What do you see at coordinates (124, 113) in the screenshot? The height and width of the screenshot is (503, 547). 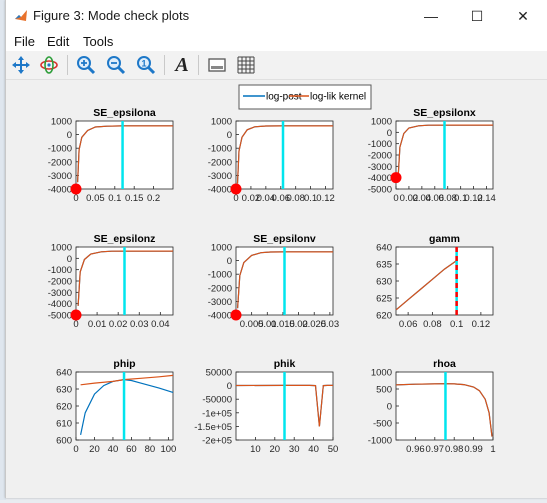 I see `subplot-title: SE_epsilona` at bounding box center [124, 113].